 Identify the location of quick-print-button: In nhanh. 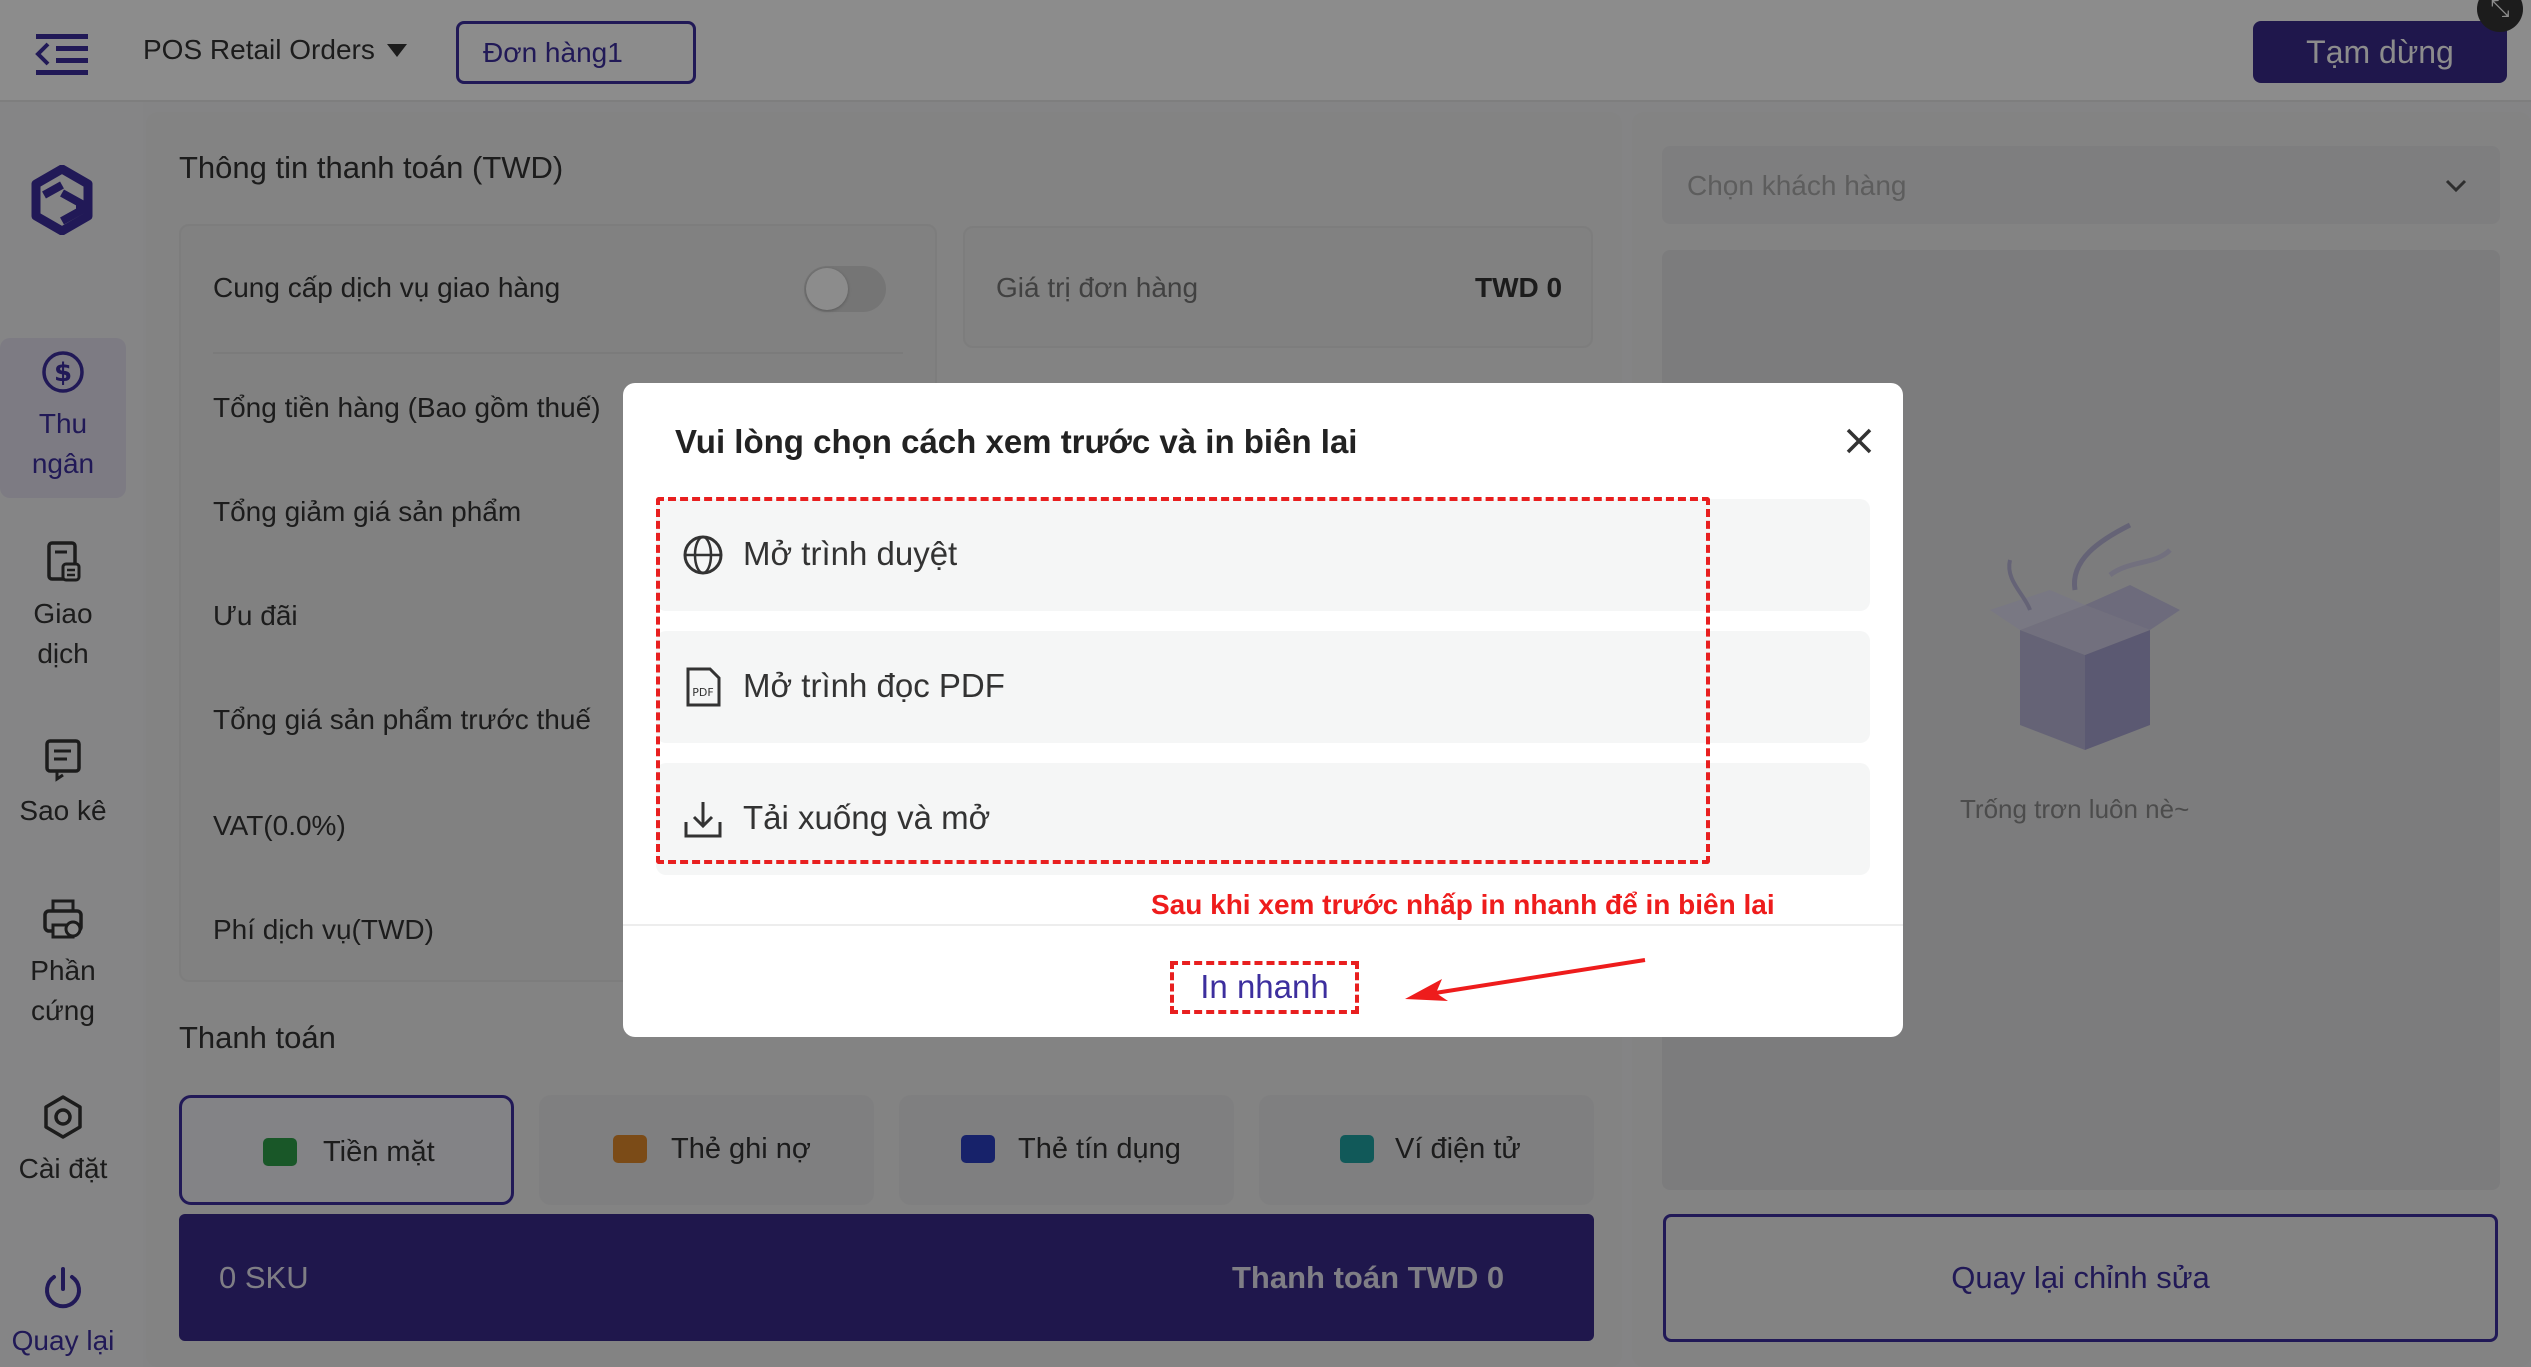
(1264, 987).